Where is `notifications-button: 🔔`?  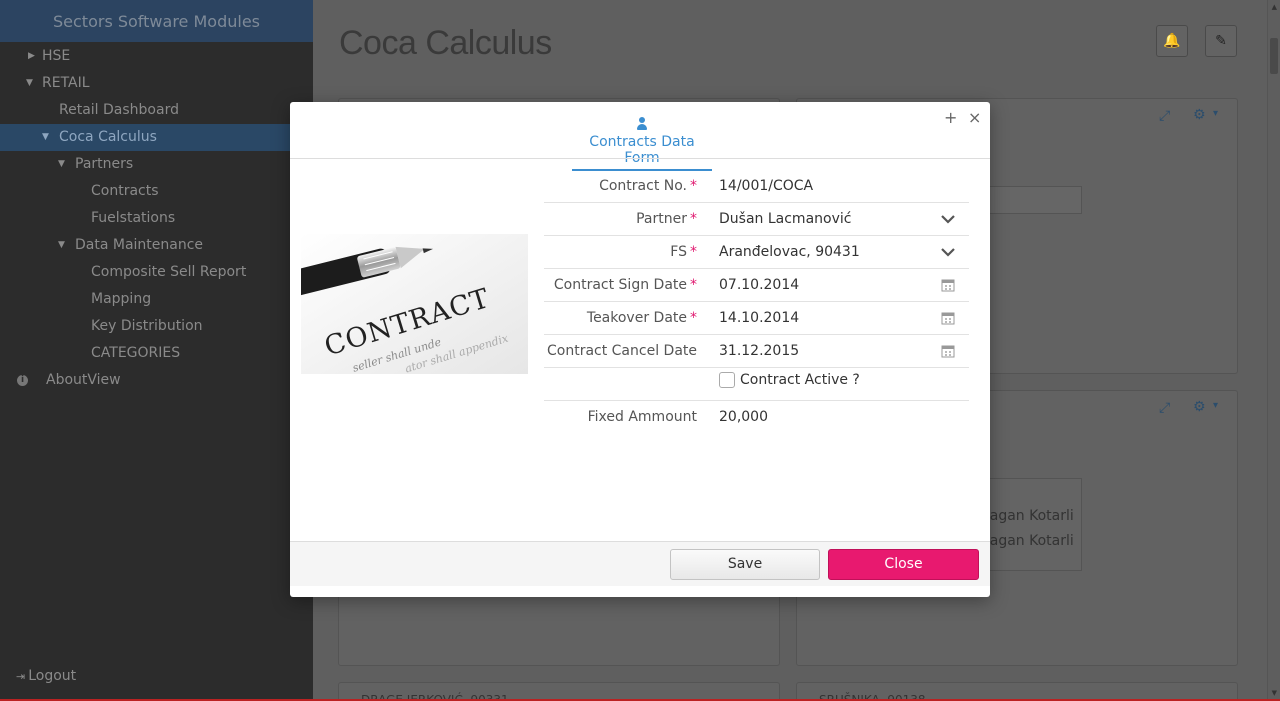
notifications-button: 🔔 is located at coordinates (1172, 41).